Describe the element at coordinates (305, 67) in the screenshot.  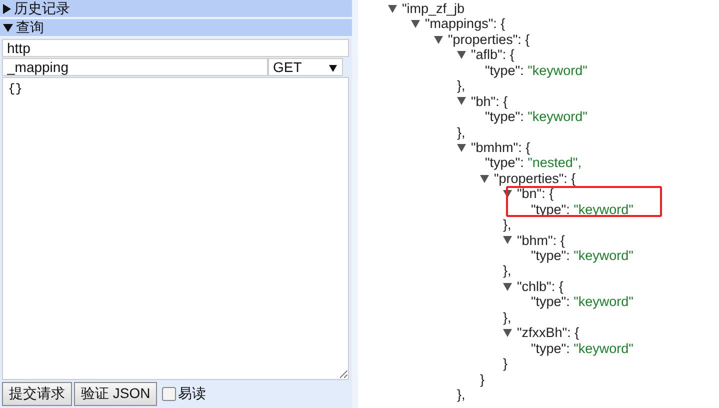
I see `method-select: GET` at that location.